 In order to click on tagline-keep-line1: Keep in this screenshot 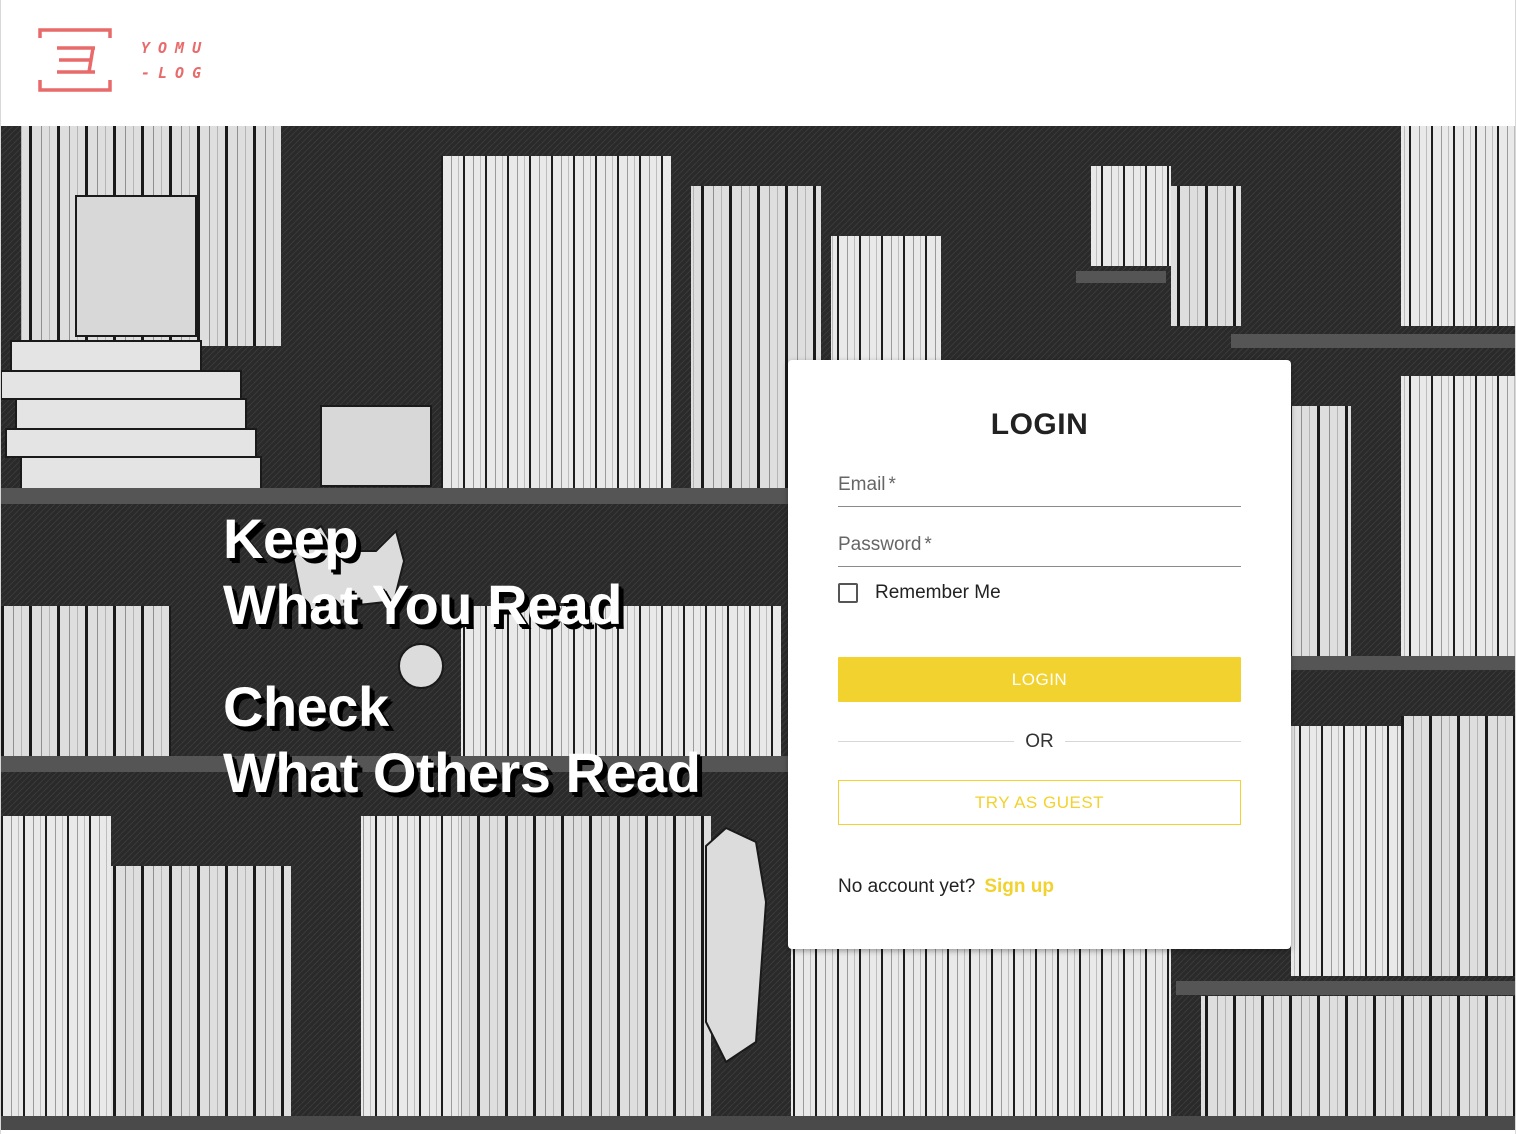, I will do `click(290, 538)`.